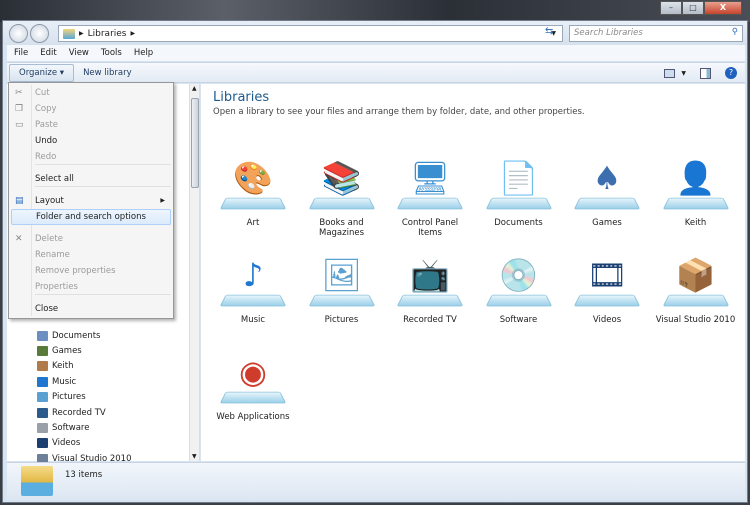 The height and width of the screenshot is (505, 750). Describe the element at coordinates (341, 320) in the screenshot. I see `library-label: Pictures` at that location.